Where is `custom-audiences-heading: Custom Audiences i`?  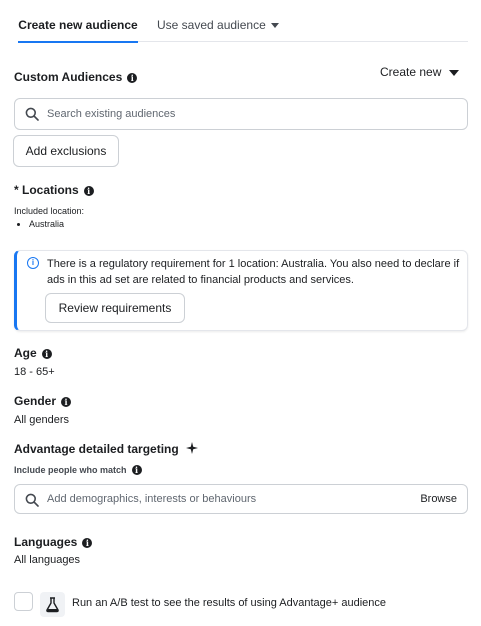 custom-audiences-heading: Custom Audiences i is located at coordinates (76, 77).